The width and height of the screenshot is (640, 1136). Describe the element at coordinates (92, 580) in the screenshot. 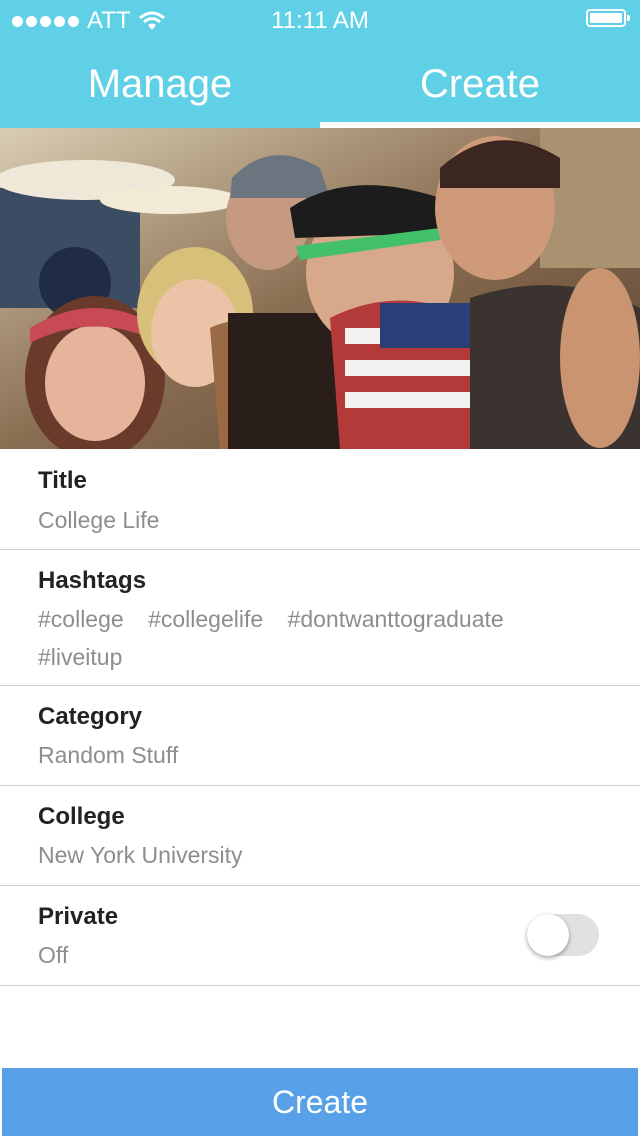

I see `hashtags-label: Hashtags` at that location.